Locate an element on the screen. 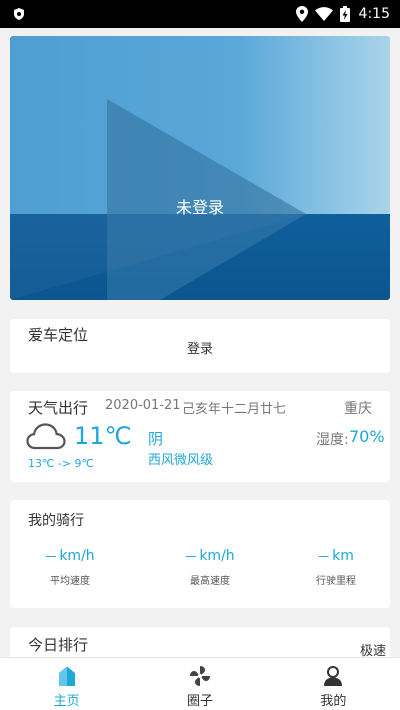 This screenshot has width=400, height=710. average-speed-unit: km/h is located at coordinates (77, 556).